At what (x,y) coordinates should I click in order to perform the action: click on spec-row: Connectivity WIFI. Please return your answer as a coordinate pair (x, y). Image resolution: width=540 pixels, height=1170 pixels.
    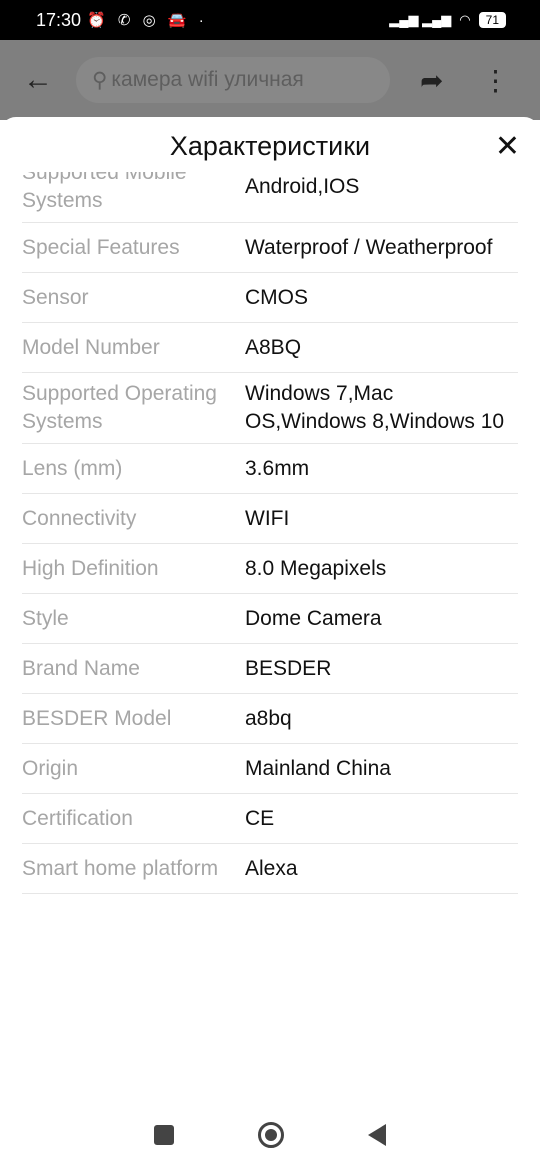
    Looking at the image, I should click on (270, 519).